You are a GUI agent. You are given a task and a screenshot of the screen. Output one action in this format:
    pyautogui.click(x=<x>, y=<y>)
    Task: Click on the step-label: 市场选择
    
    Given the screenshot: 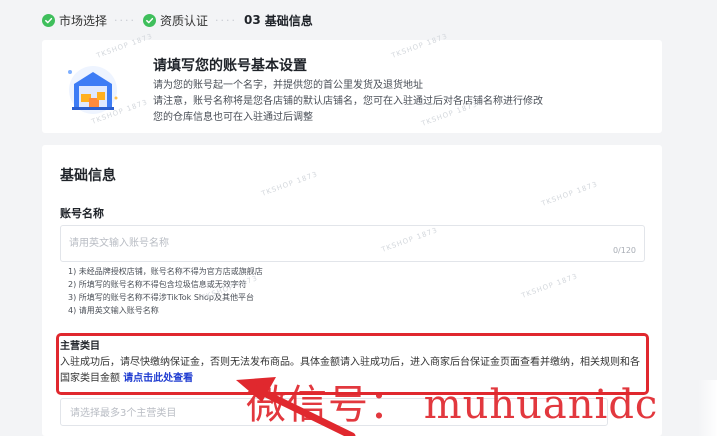 What is the action you would take?
    pyautogui.click(x=83, y=20)
    